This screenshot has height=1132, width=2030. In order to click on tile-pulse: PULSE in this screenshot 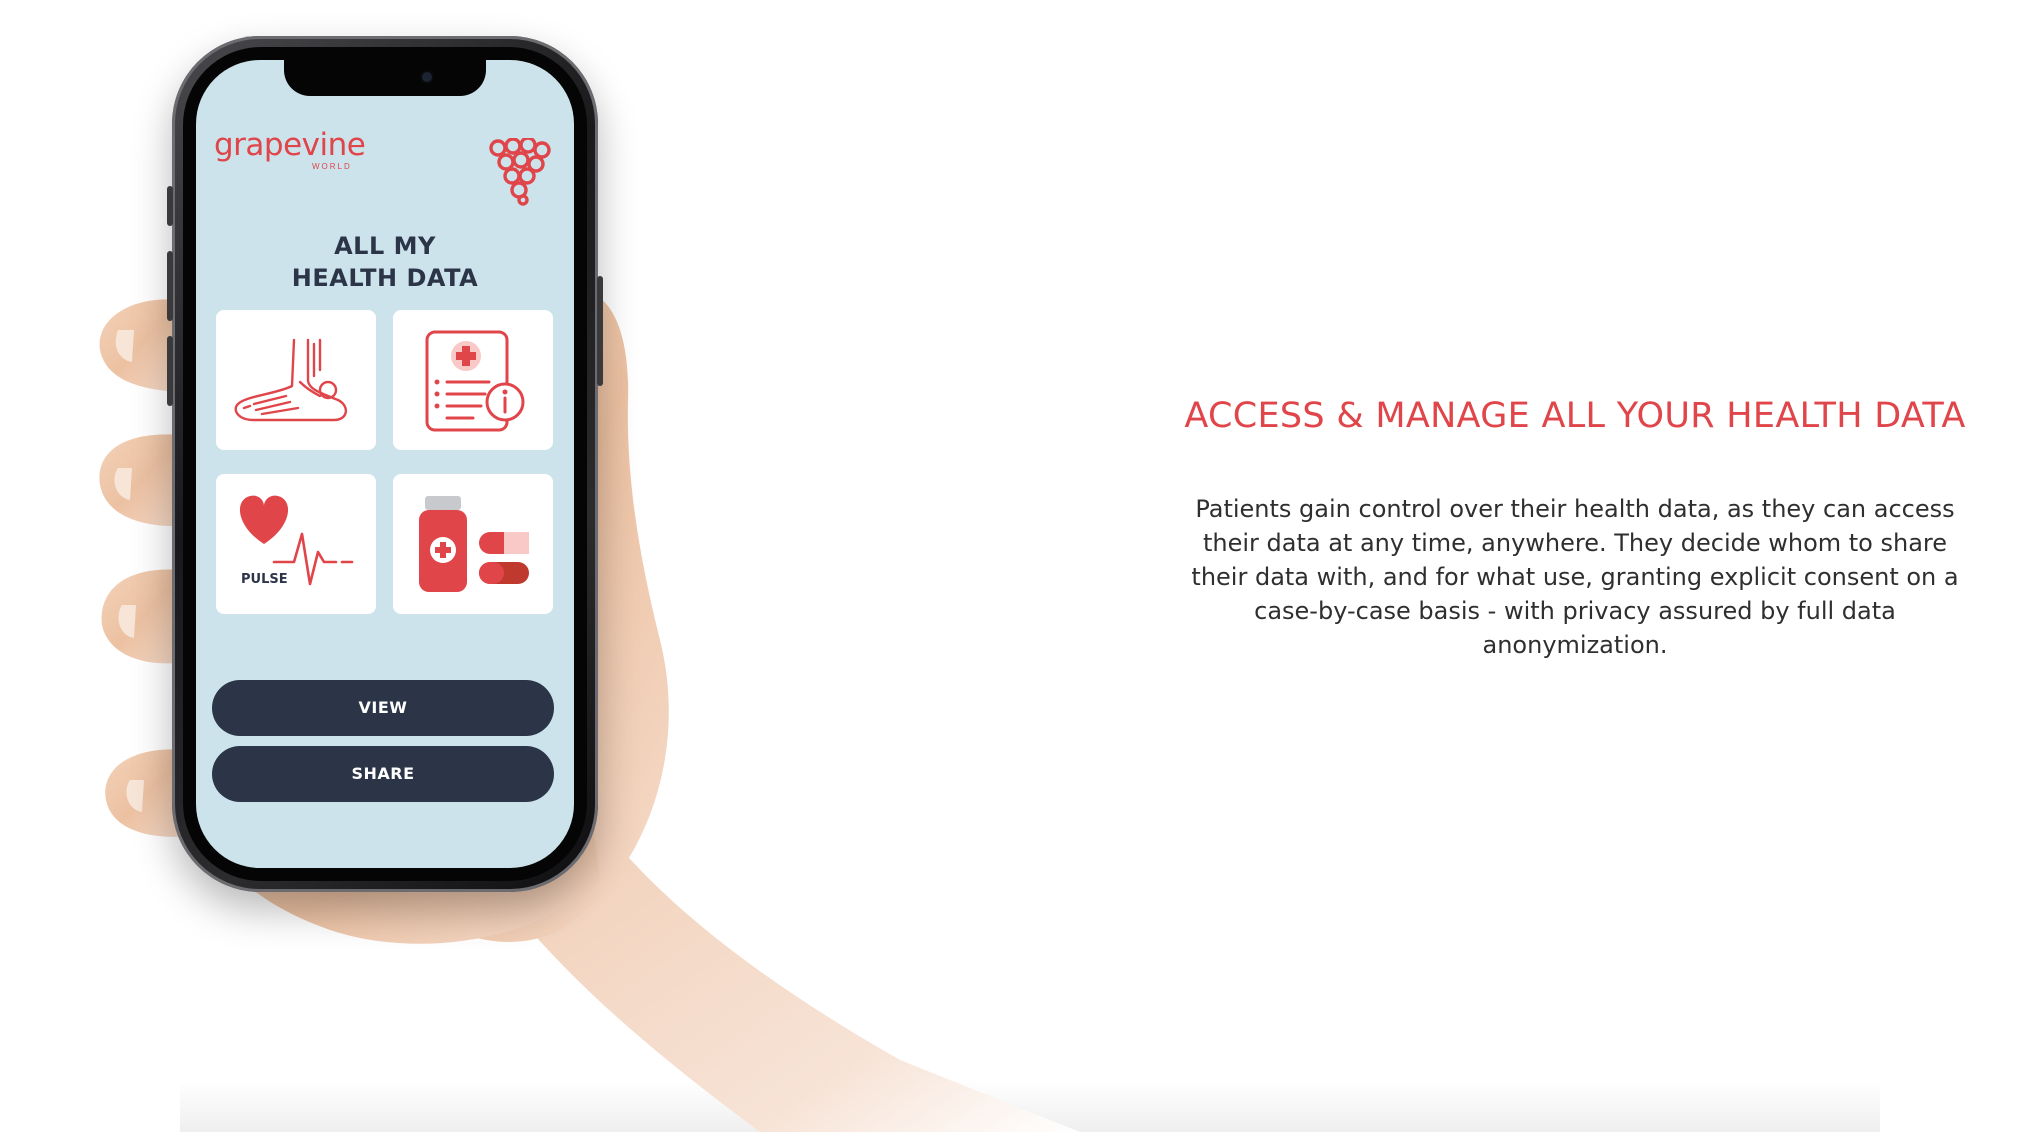, I will do `click(296, 544)`.